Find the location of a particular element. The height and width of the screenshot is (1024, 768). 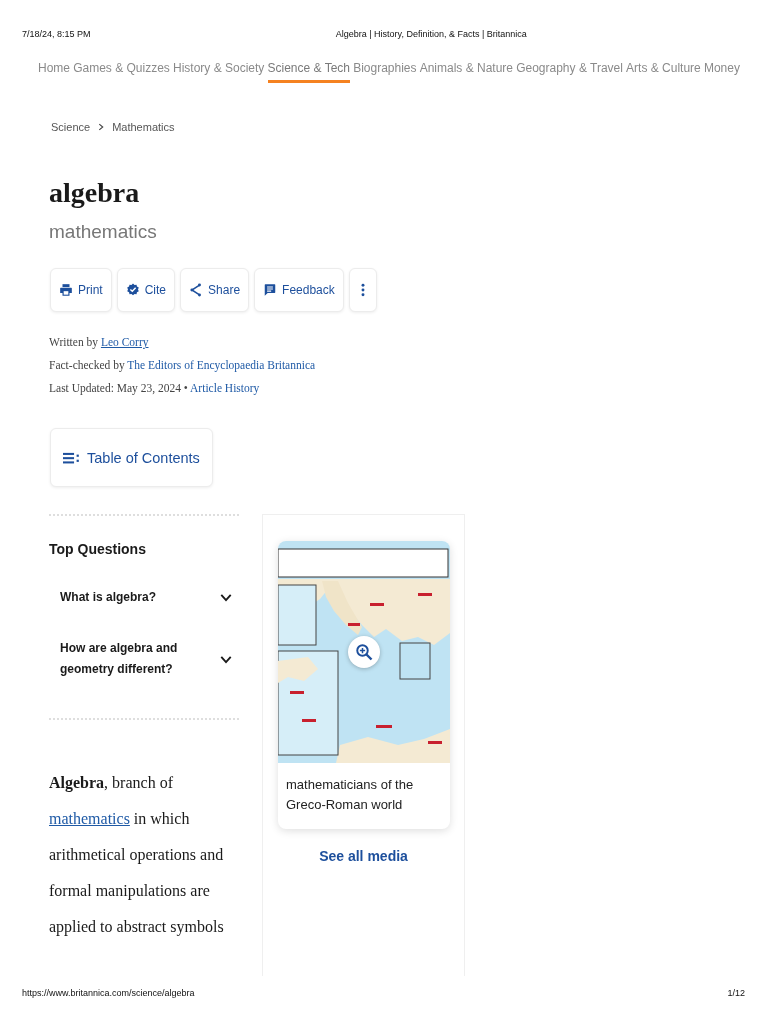

byline-text: Fact-checked by The Editors of Encyclopaedia Britannica is located at coordinates (182, 366).